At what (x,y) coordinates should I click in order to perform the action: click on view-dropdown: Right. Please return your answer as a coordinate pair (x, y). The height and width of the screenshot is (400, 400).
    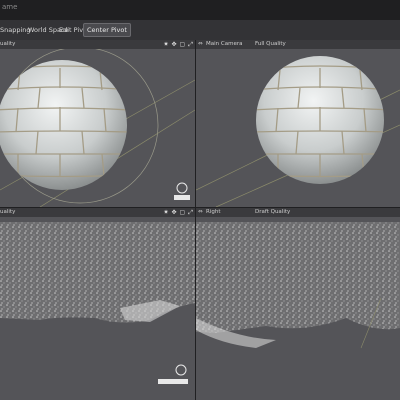
    Looking at the image, I should click on (213, 212).